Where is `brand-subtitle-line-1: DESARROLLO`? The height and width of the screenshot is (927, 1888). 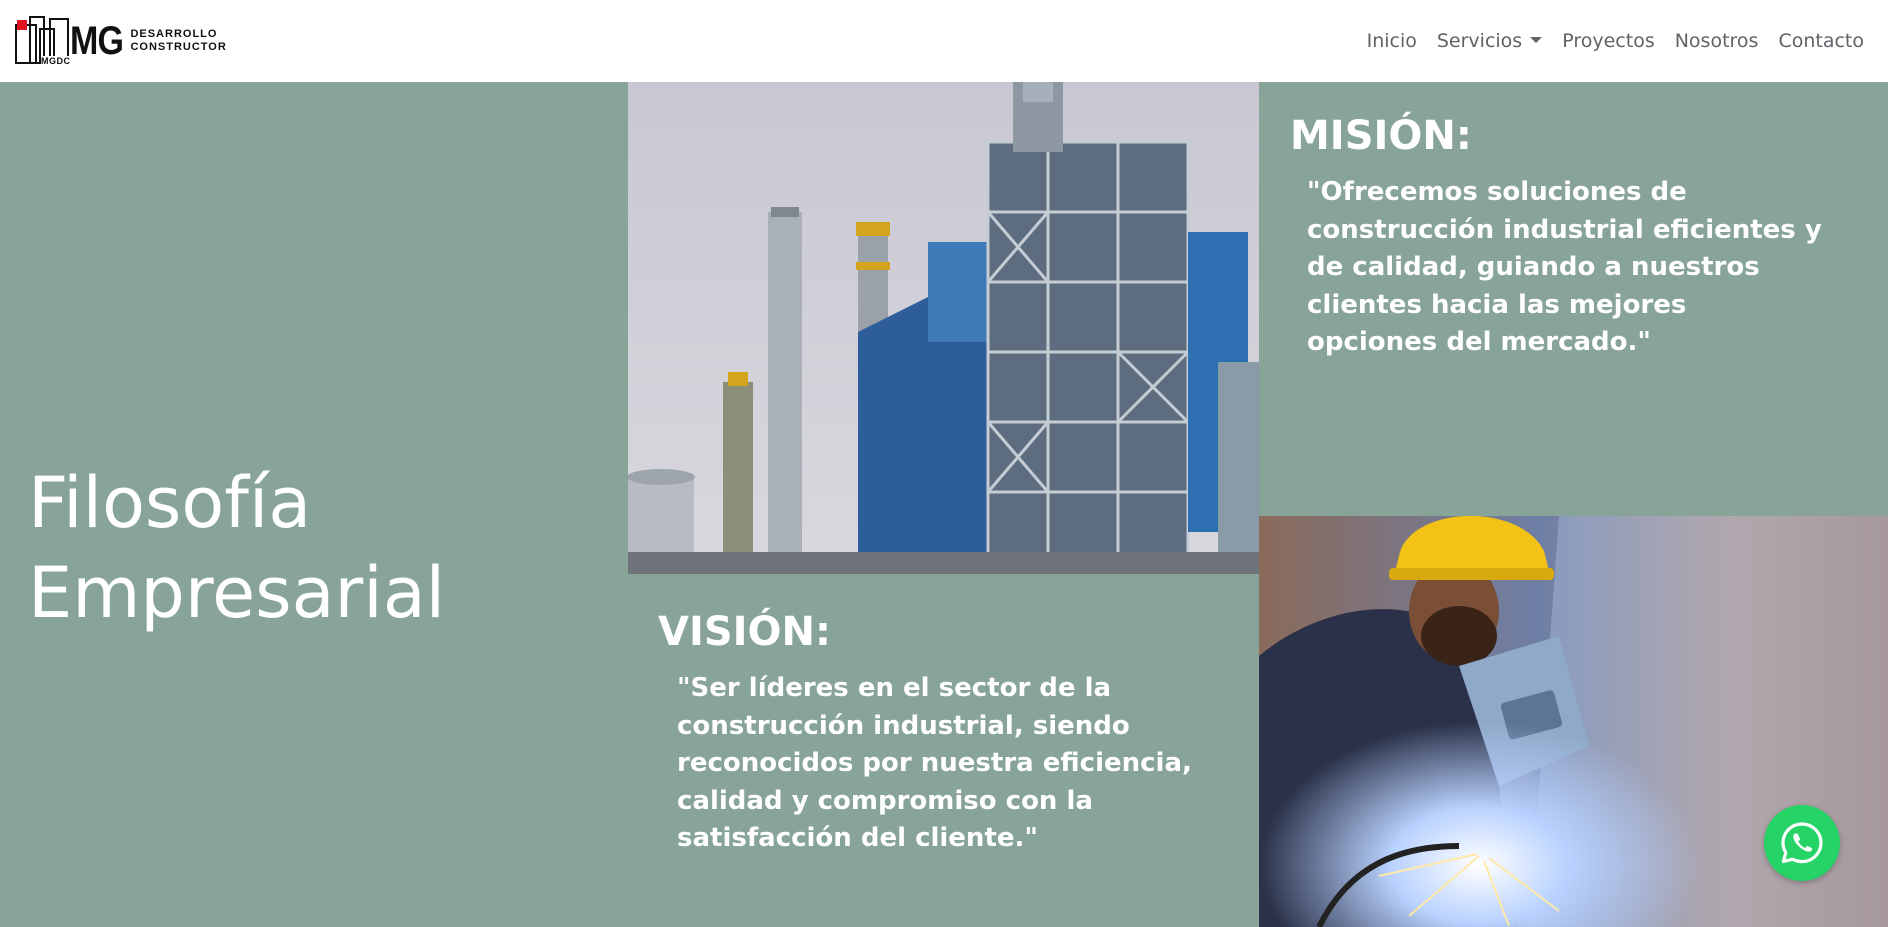
brand-subtitle-line-1: DESARROLLO is located at coordinates (174, 34).